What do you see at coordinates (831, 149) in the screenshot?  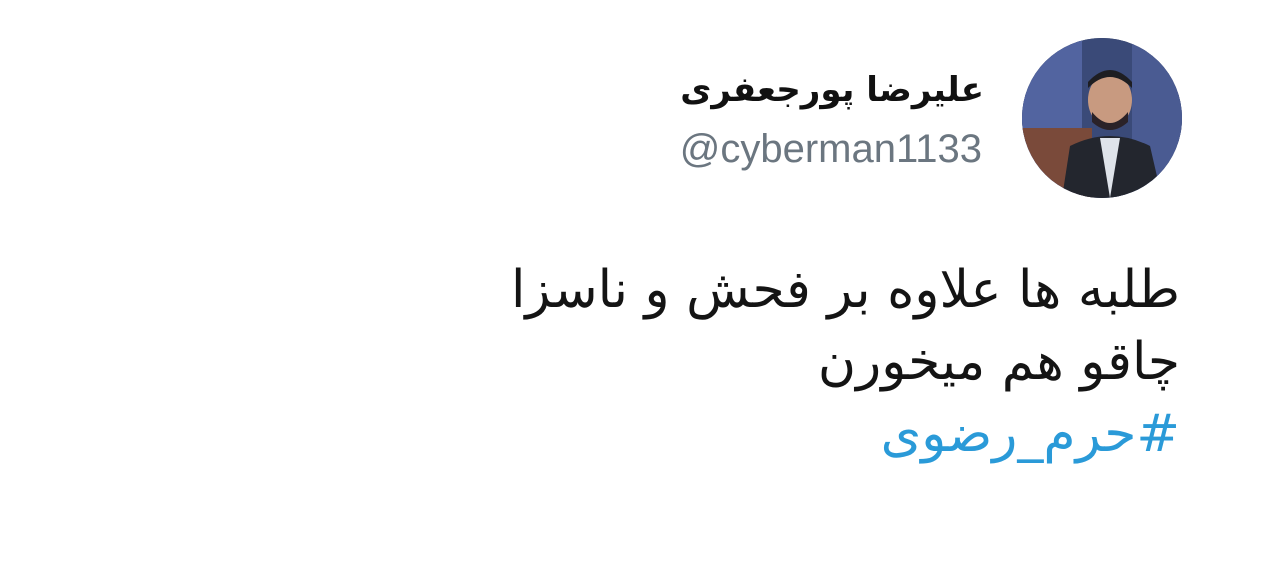 I see `author-handle: @cyberman1133` at bounding box center [831, 149].